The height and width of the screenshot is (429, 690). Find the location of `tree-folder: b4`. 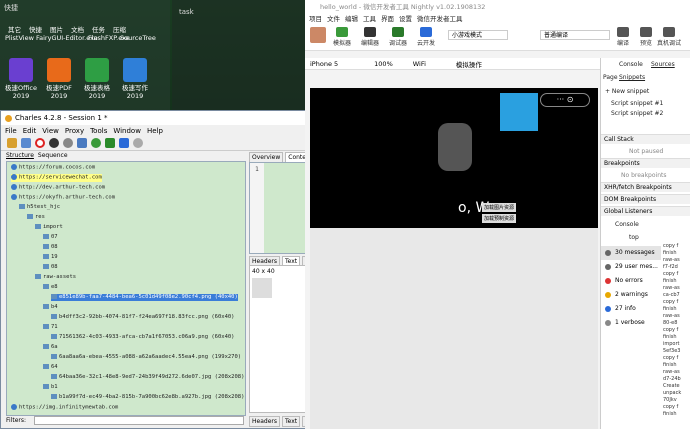

tree-folder: b4 is located at coordinates (50, 307).